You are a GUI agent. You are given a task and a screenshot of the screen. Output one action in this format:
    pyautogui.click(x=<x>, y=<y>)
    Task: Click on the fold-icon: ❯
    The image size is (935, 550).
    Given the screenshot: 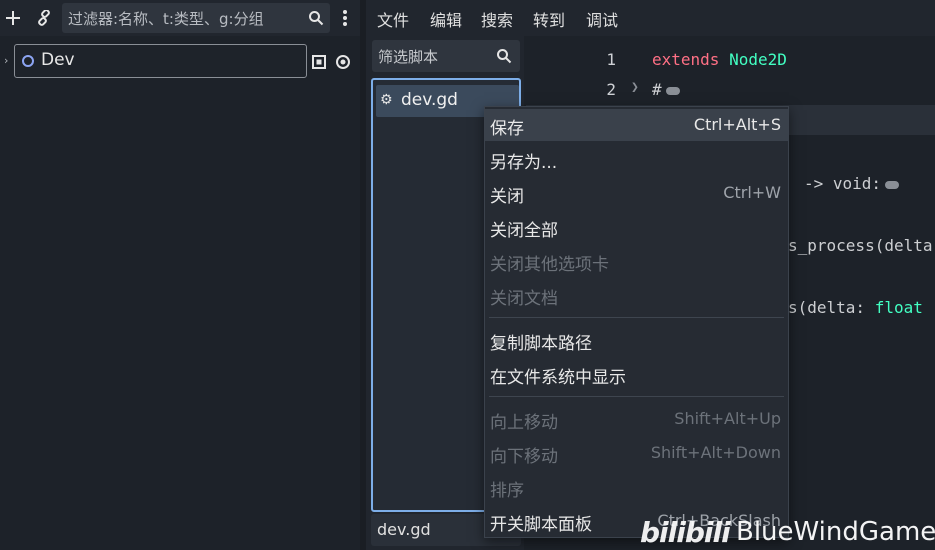 What is the action you would take?
    pyautogui.click(x=635, y=87)
    